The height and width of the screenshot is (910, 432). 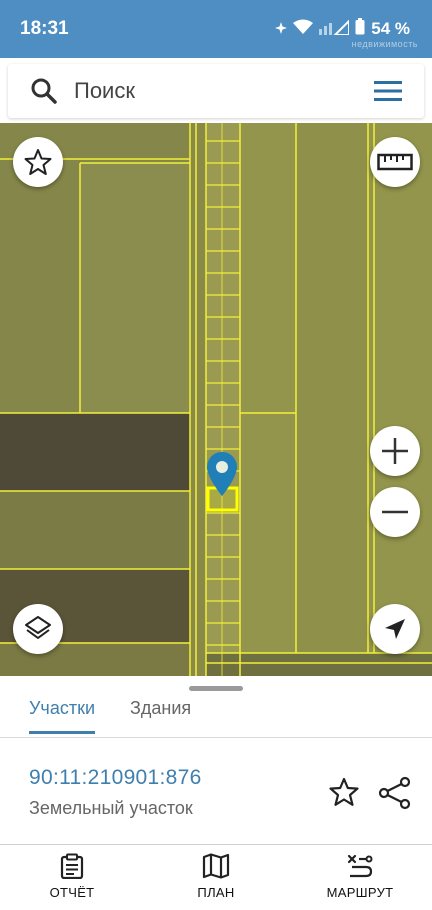 I want to click on status-bar: 18:31 54 % недвижимость, so click(x=216, y=29).